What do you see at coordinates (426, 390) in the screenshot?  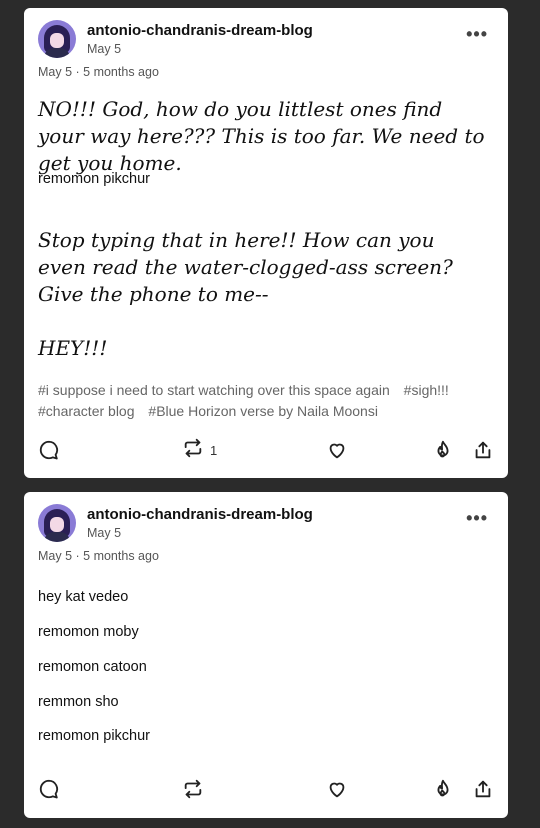 I see `tag-link: #sigh!!!` at bounding box center [426, 390].